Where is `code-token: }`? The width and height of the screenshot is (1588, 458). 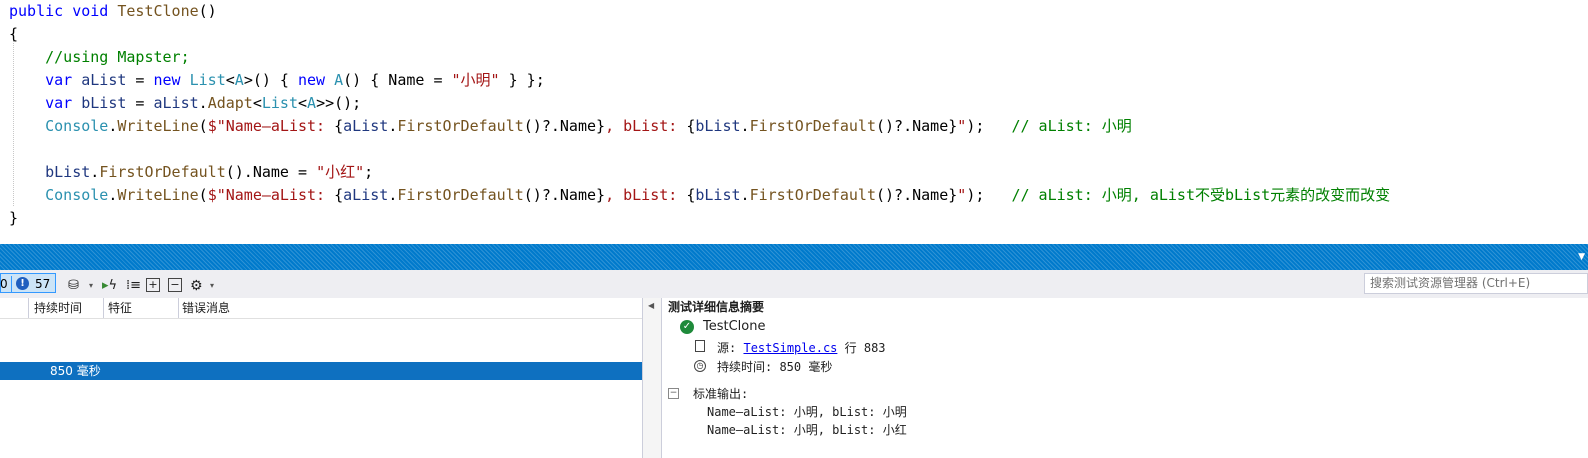
code-token: } is located at coordinates (14, 218).